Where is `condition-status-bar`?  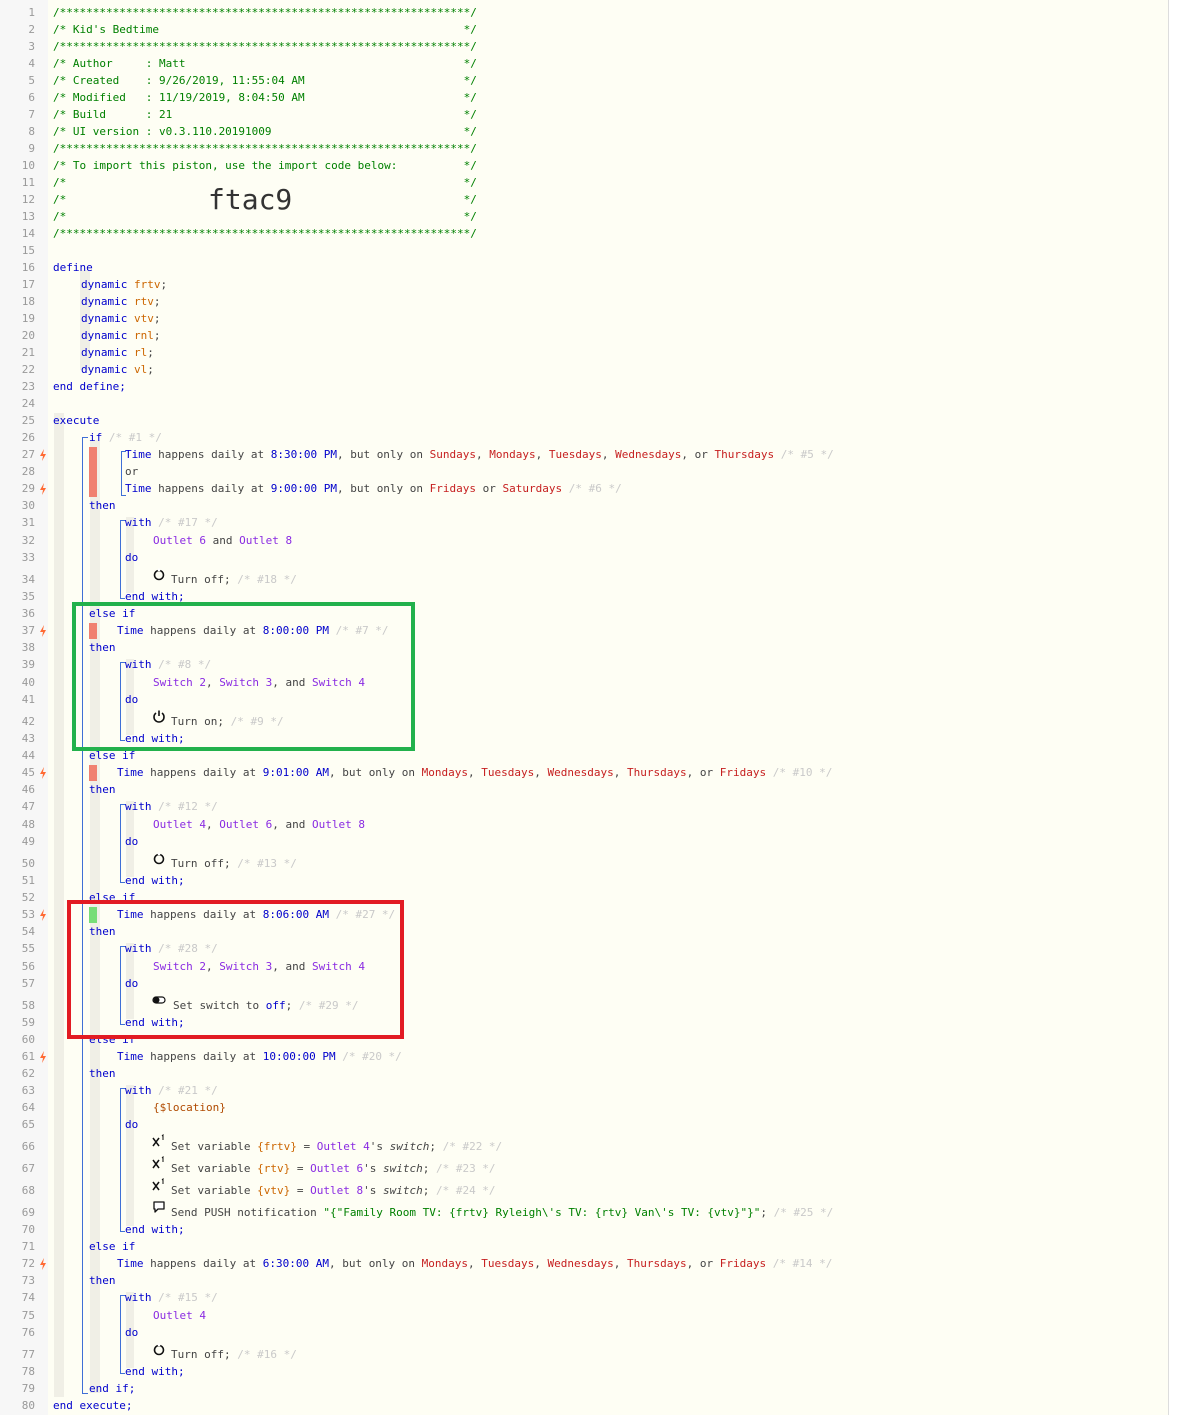 condition-status-bar is located at coordinates (93, 773).